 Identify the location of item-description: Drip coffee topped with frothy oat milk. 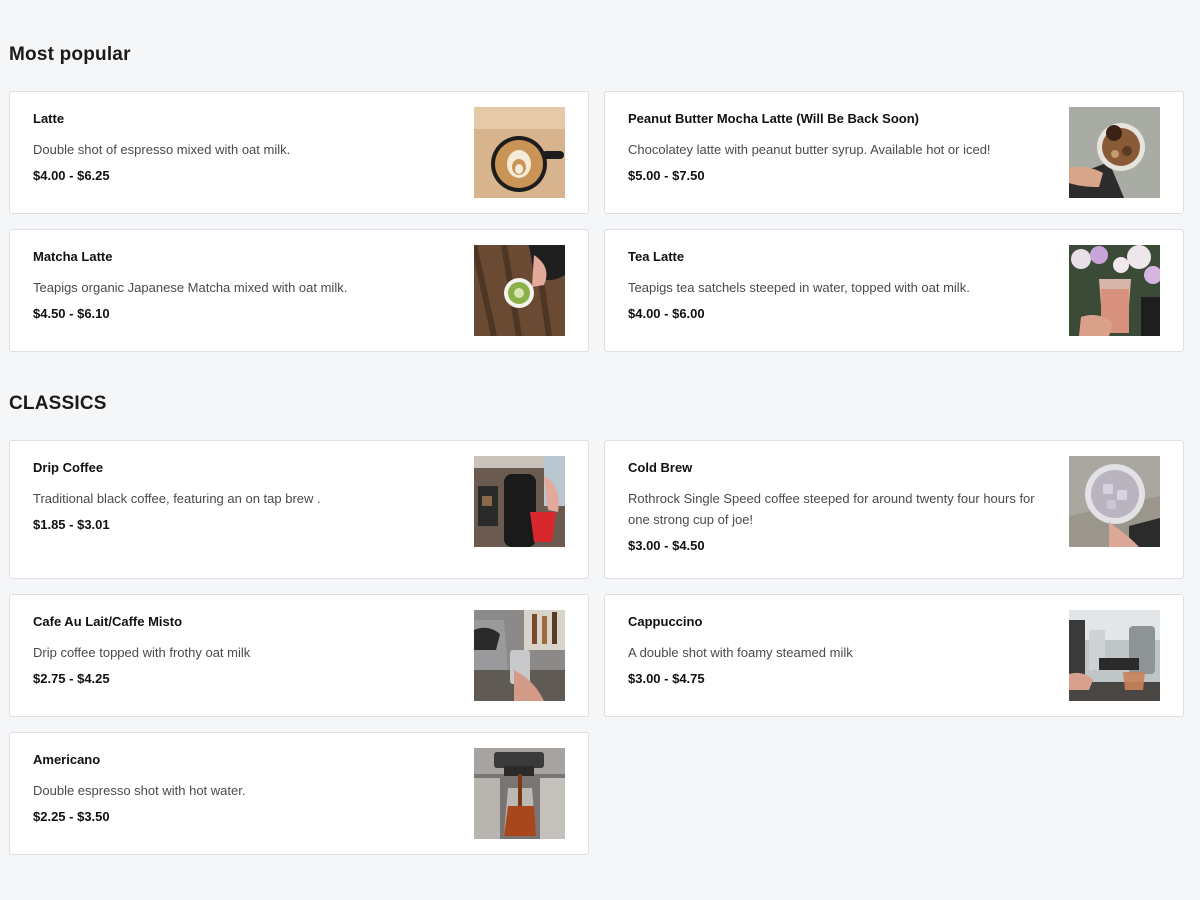
(142, 652).